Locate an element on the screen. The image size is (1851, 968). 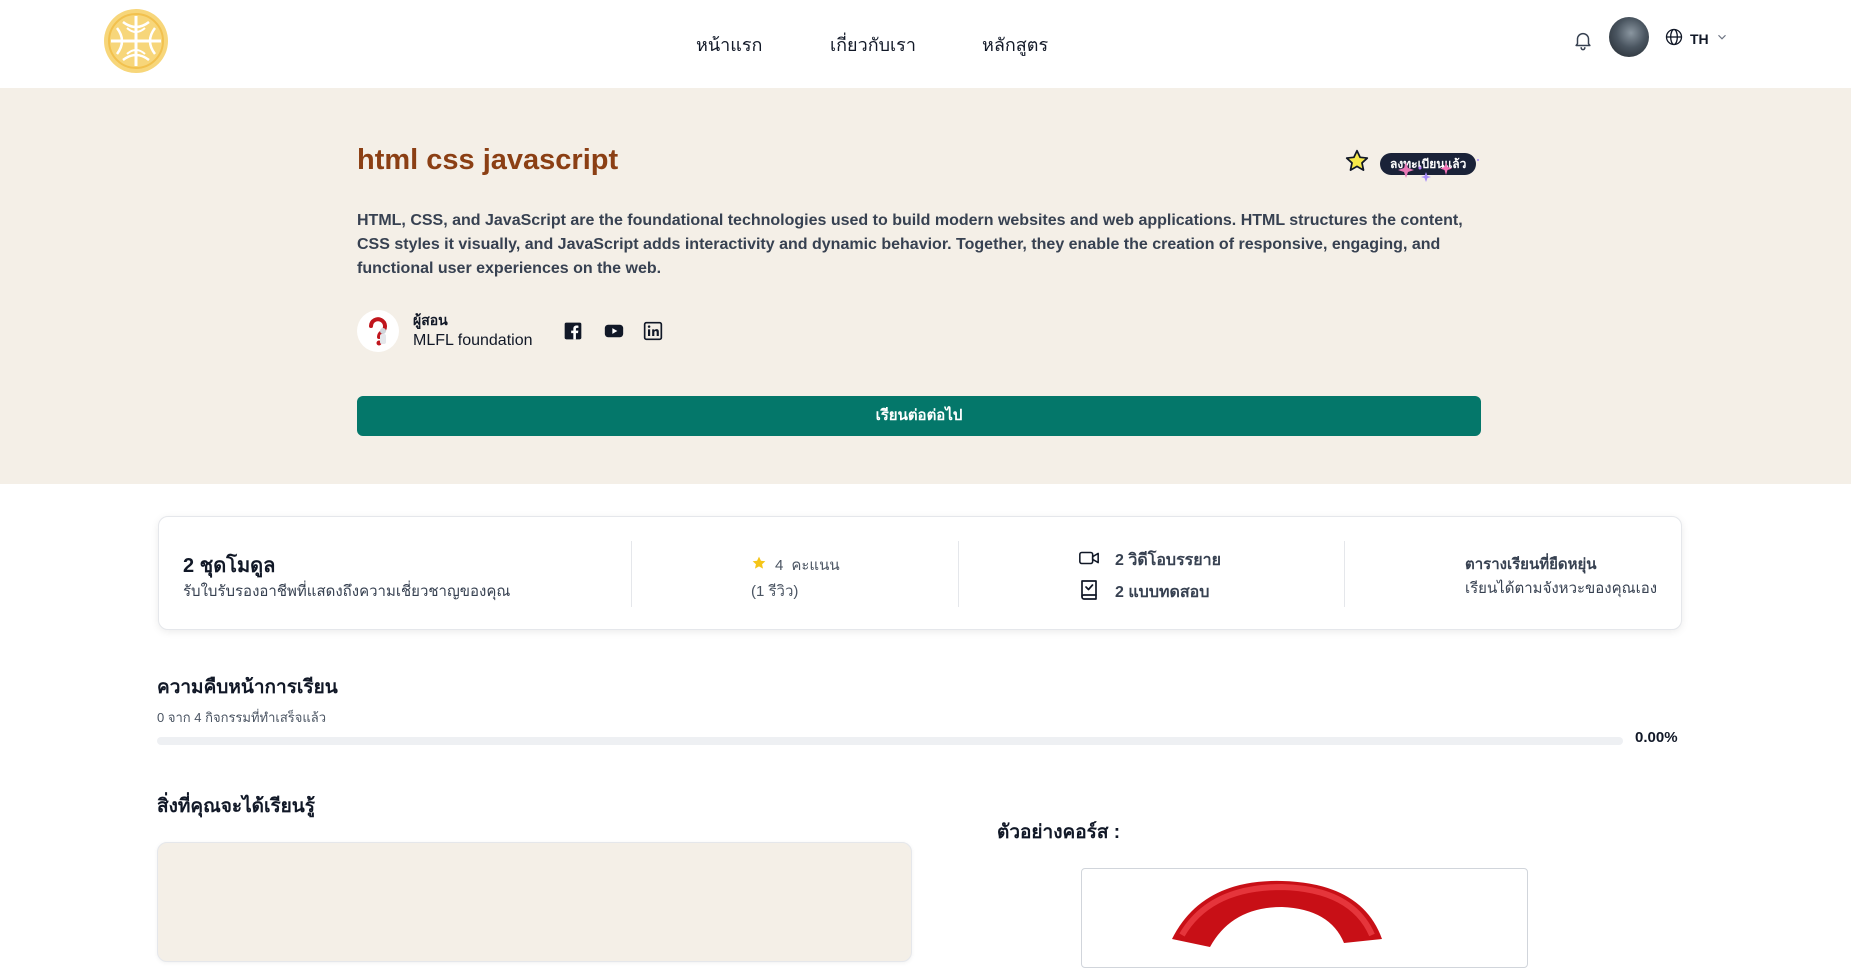
quizzes-row: 2 แบบทดสอบ is located at coordinates (1143, 592).